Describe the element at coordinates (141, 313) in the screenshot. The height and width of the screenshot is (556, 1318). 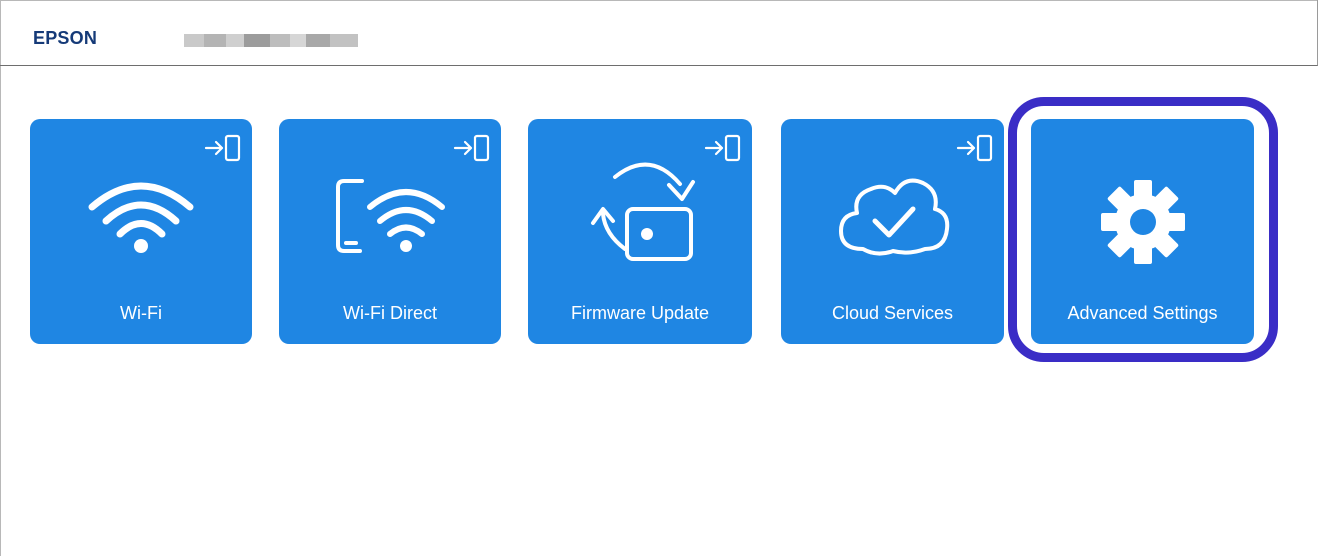
I see `tile-label: Wi-Fi` at that location.